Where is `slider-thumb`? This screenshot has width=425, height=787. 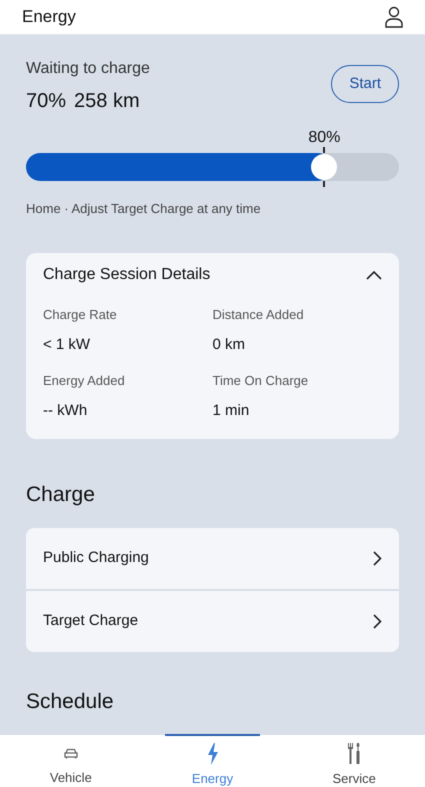 slider-thumb is located at coordinates (324, 167).